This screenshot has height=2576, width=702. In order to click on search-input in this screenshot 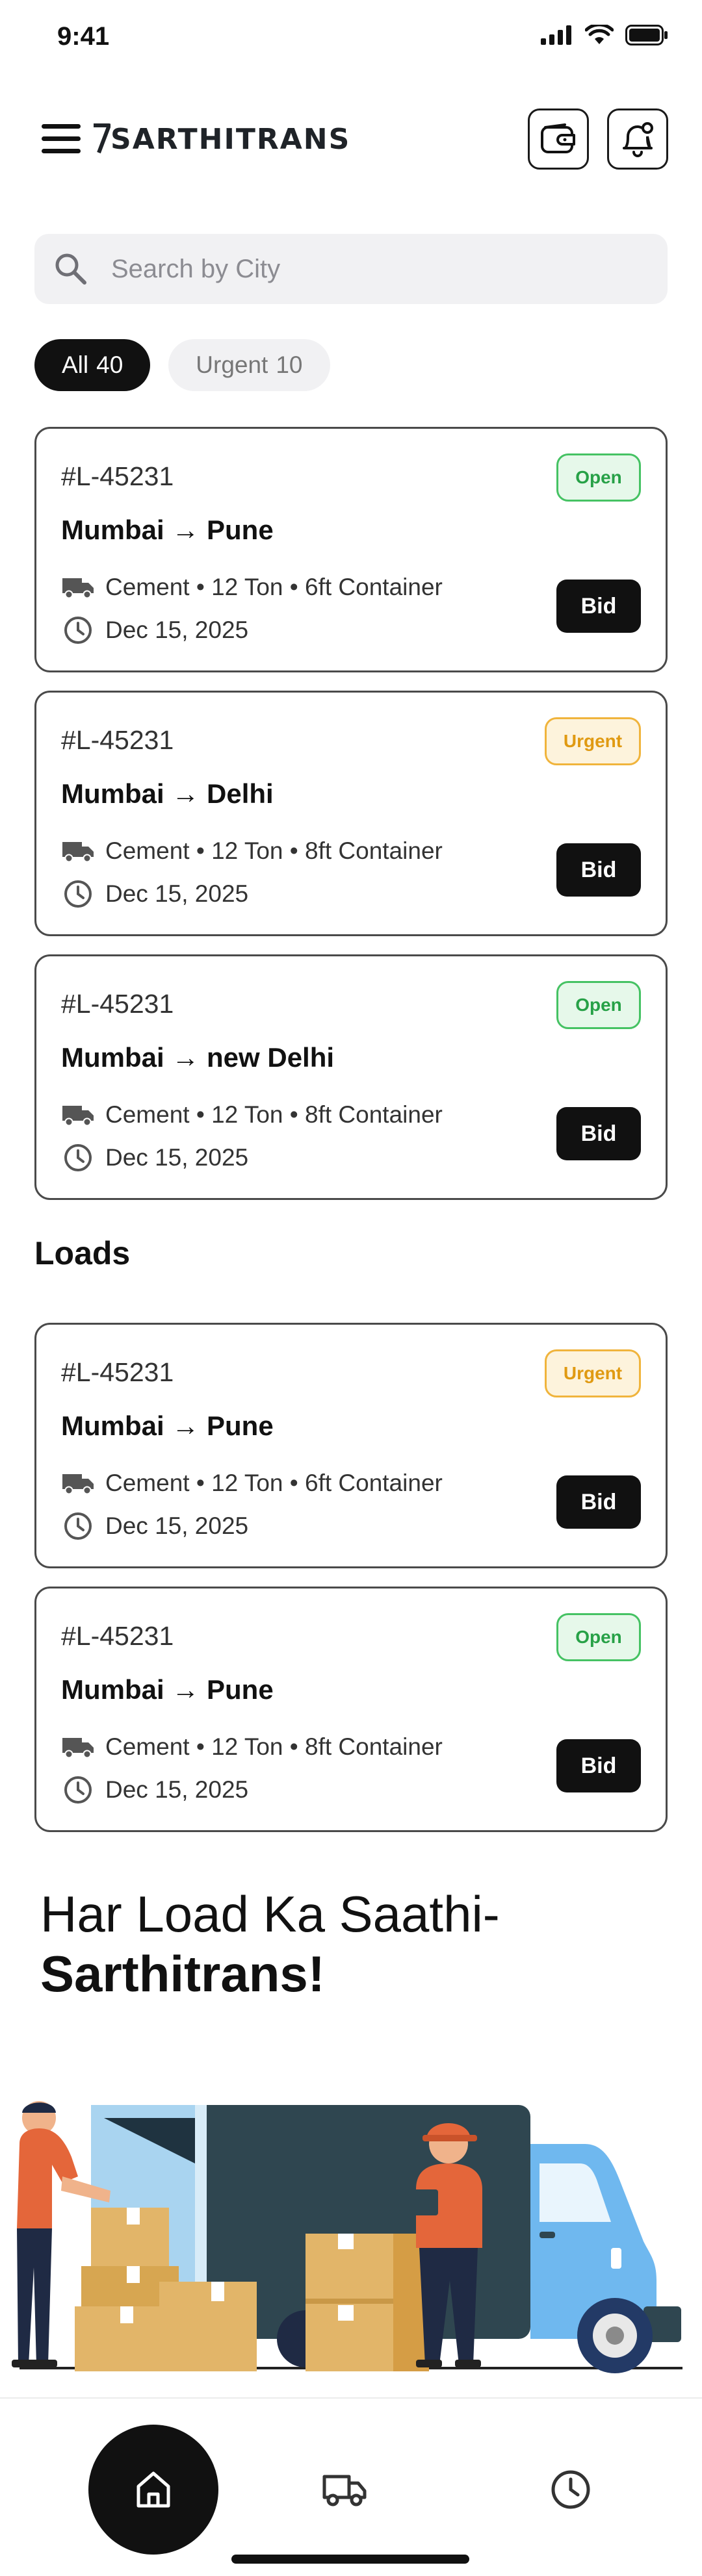, I will do `click(378, 269)`.